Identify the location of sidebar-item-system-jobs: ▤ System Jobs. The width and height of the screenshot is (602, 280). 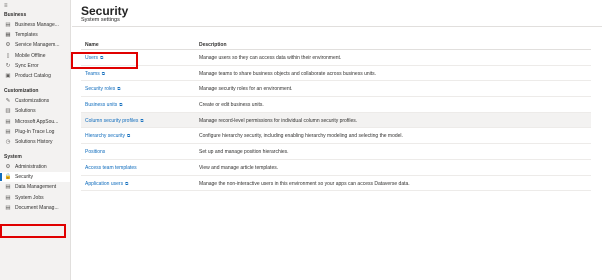
(35, 198).